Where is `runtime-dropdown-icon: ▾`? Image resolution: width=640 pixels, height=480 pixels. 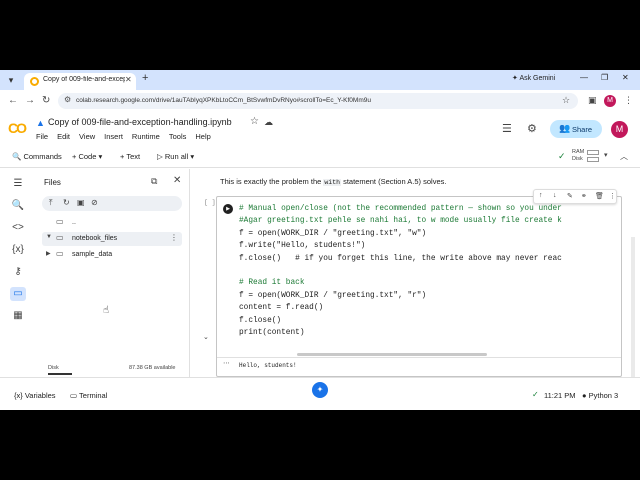
runtime-dropdown-icon: ▾ is located at coordinates (606, 155).